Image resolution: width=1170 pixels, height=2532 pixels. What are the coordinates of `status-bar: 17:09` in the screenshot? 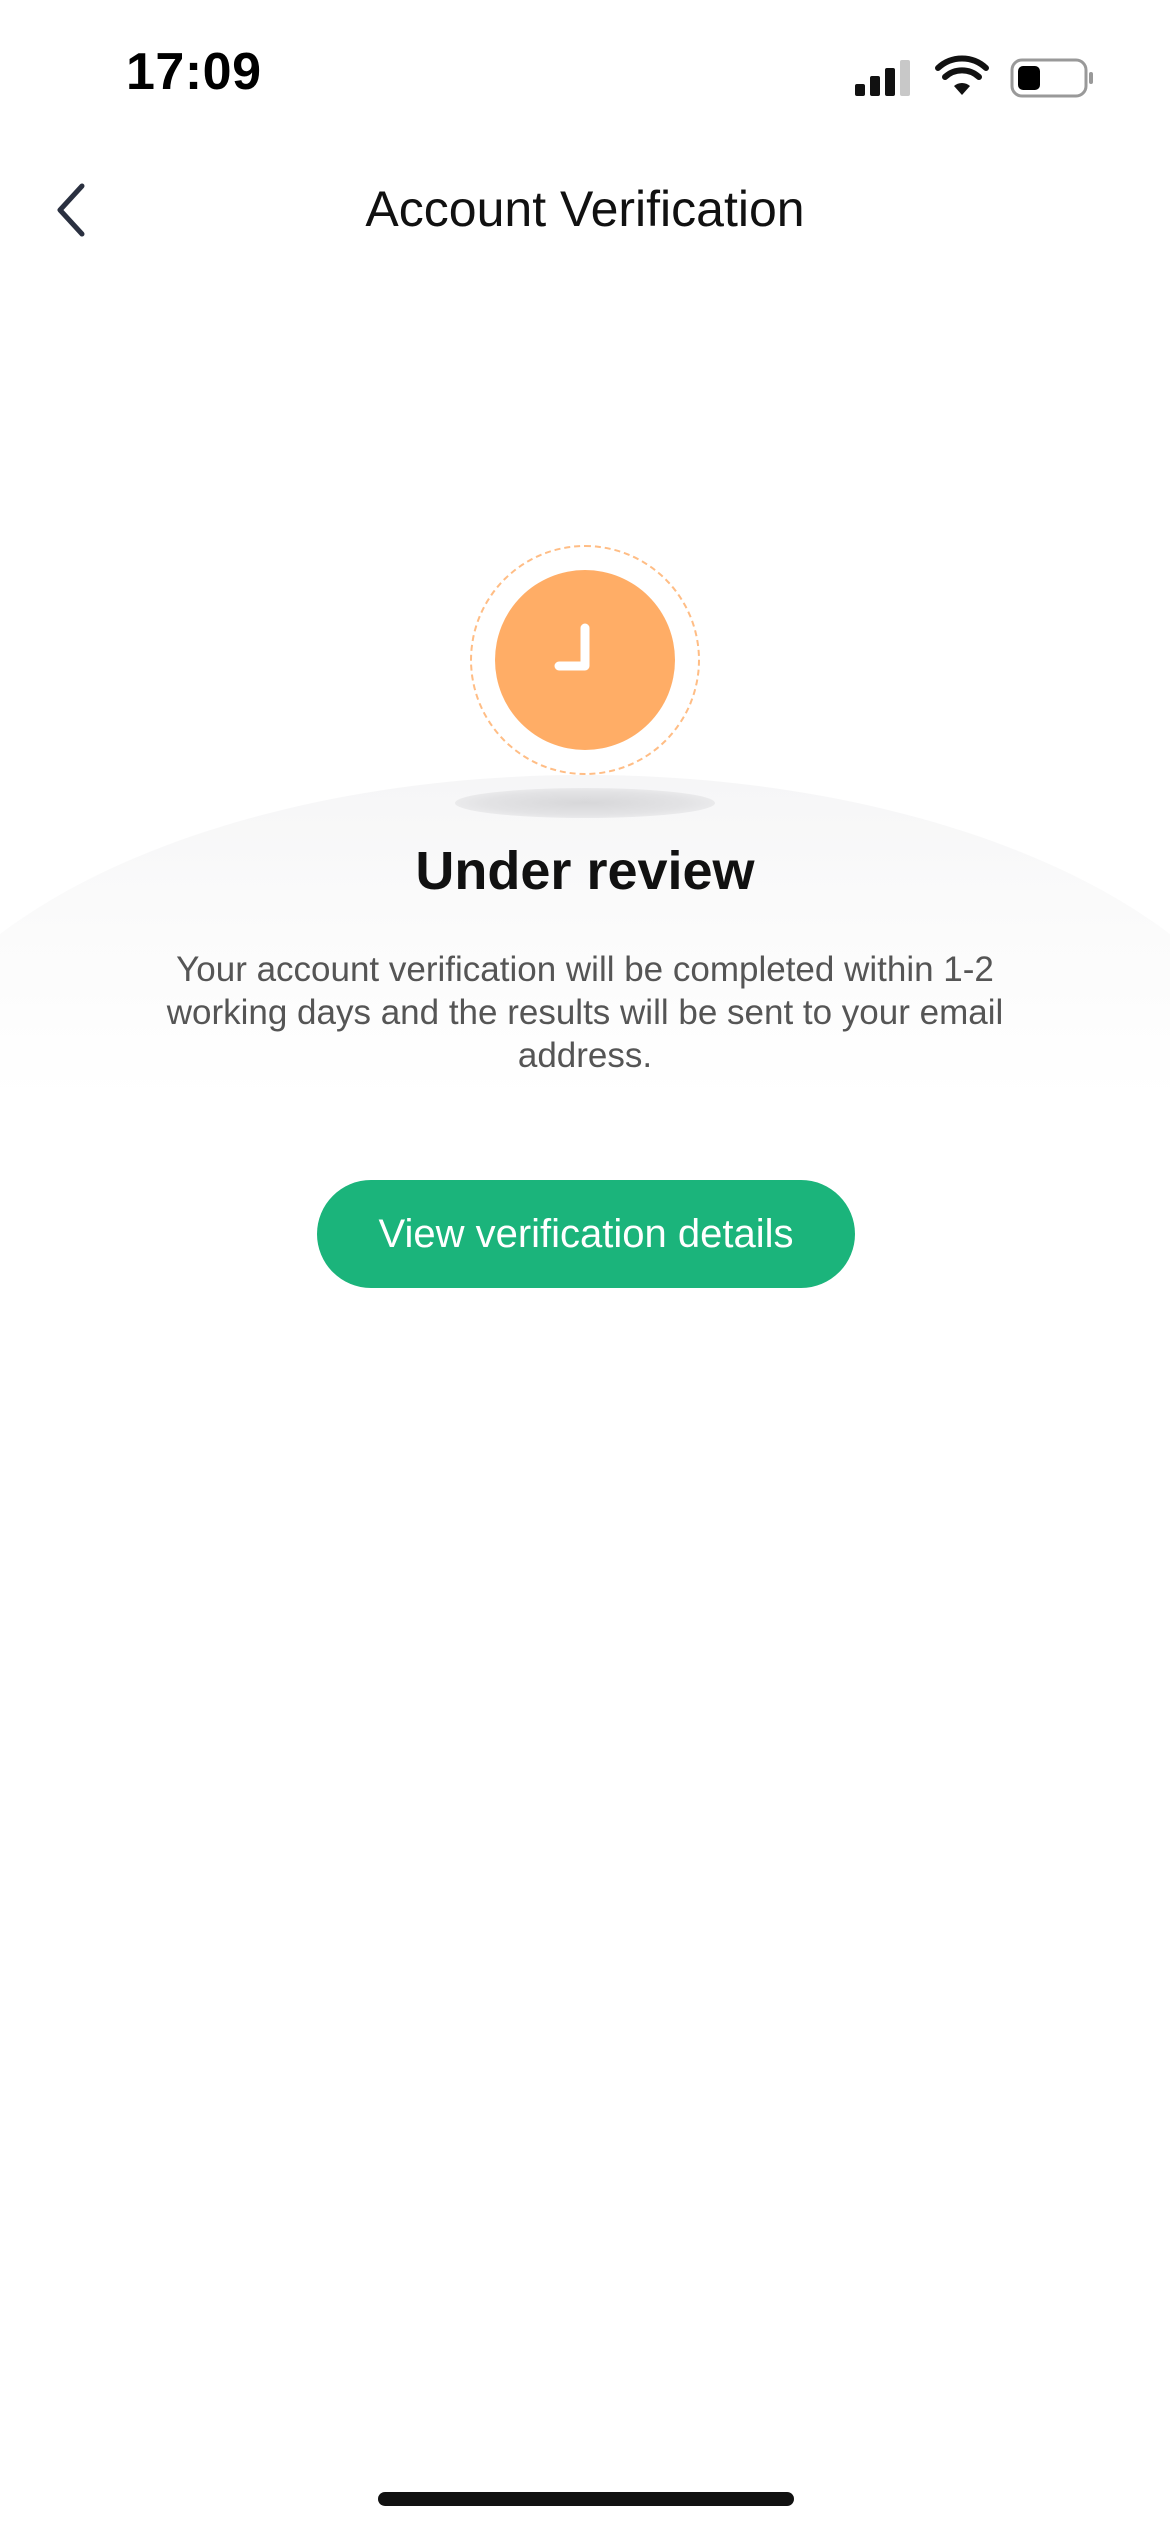 It's located at (585, 75).